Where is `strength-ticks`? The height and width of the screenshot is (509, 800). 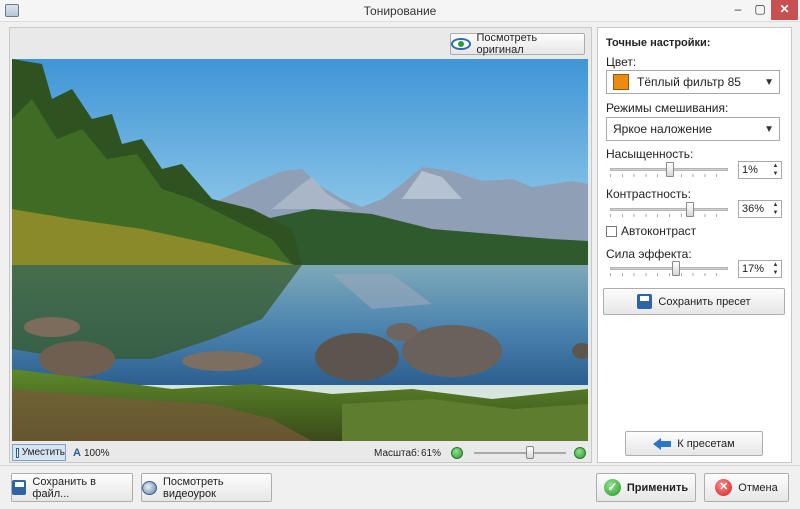 strength-ticks is located at coordinates (669, 274).